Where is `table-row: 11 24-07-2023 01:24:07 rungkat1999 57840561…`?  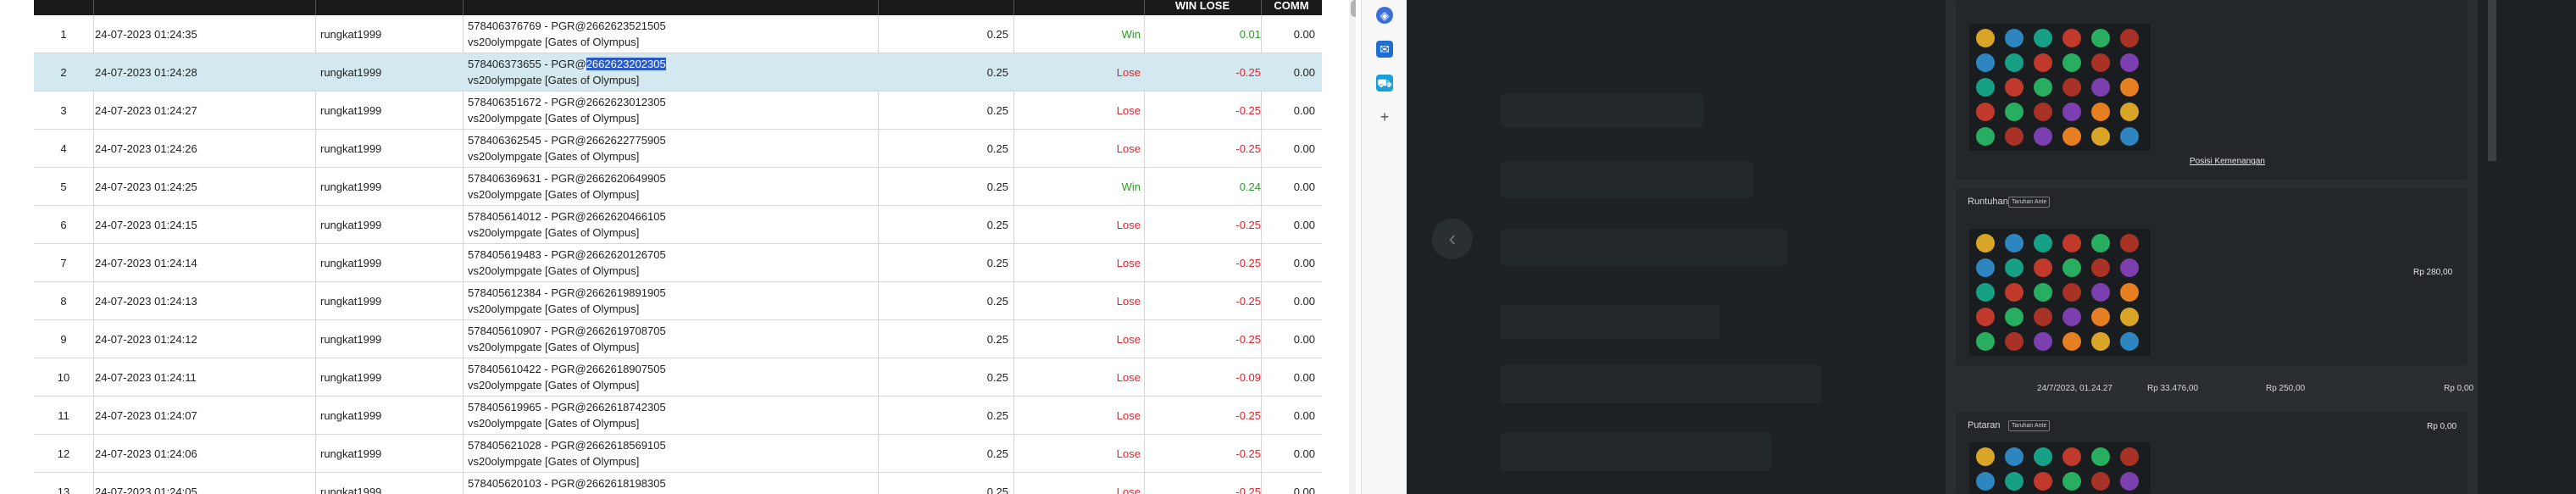
table-row: 11 24-07-2023 01:24:07 rungkat1999 57840561… is located at coordinates (678, 416).